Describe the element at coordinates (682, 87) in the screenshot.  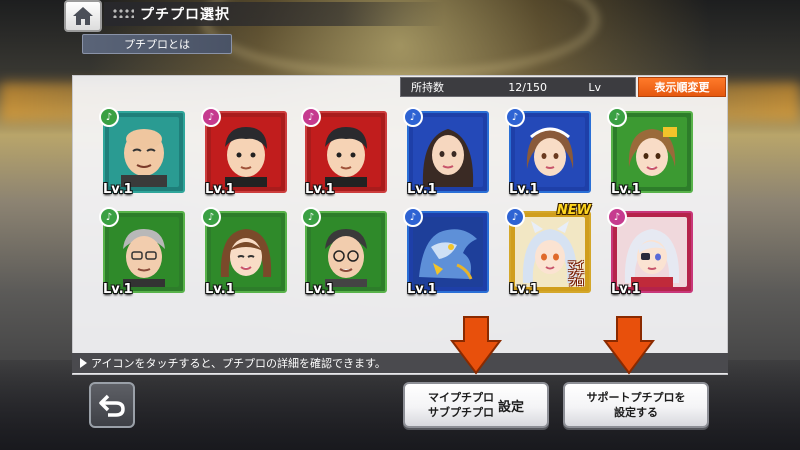
I see `sort-order-button: 表示順変更` at that location.